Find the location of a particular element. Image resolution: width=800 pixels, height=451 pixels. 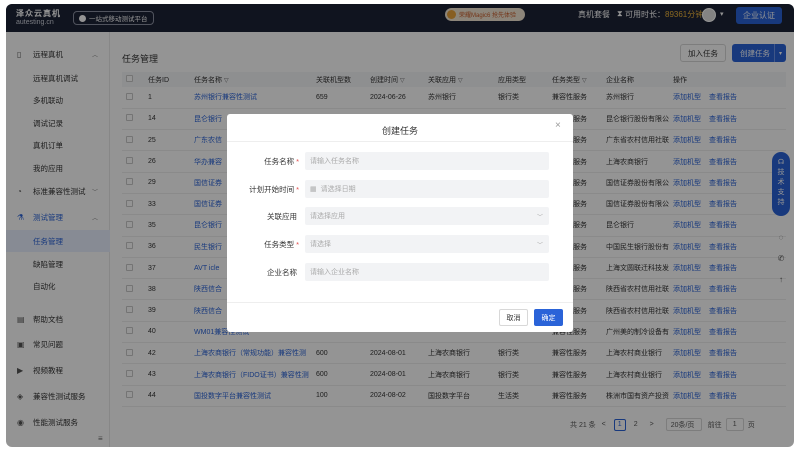

field-label-text: 关联应用 is located at coordinates (282, 216).